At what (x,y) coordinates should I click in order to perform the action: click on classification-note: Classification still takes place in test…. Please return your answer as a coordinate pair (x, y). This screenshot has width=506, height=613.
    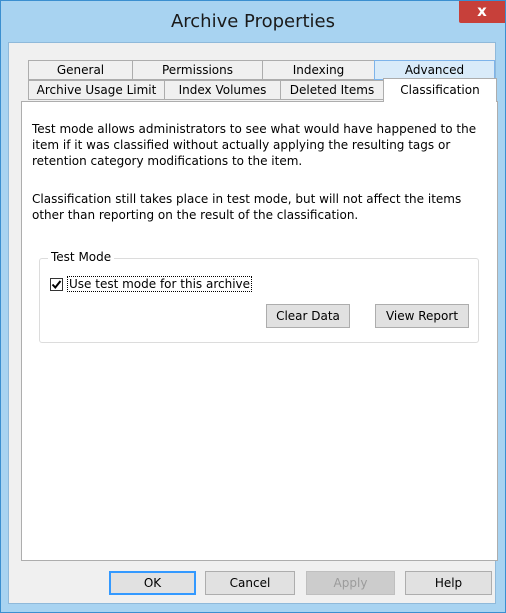
    Looking at the image, I should click on (247, 207).